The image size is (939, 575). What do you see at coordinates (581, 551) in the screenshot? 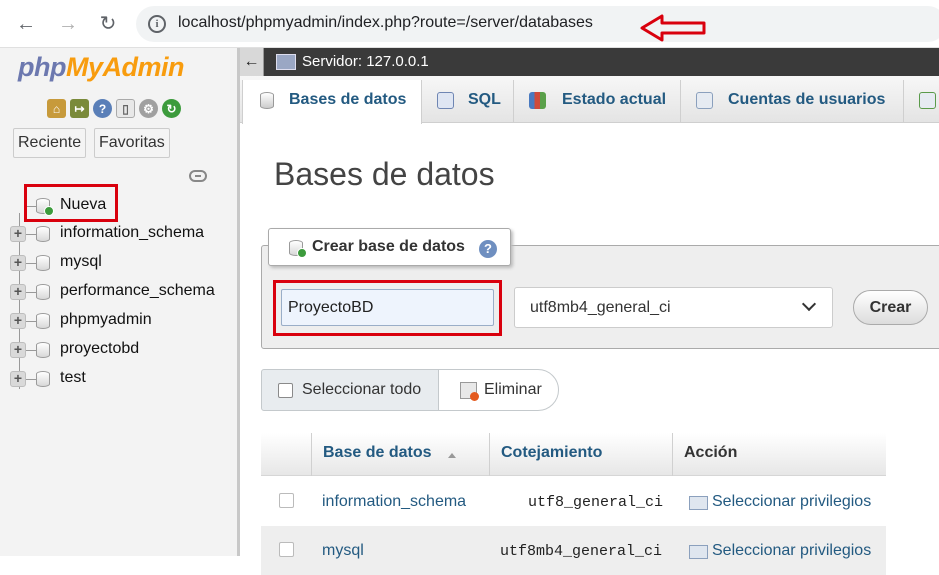
I see `collation-value: utf8mb4_general_ci` at bounding box center [581, 551].